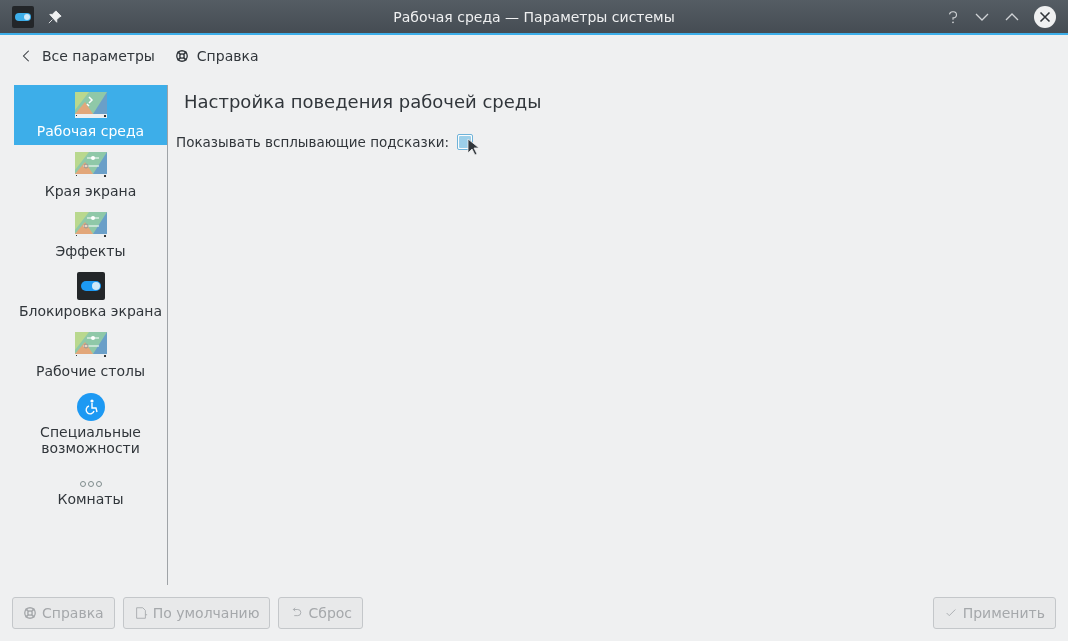 The width and height of the screenshot is (1068, 641). I want to click on sidebar-item: Эффекты, so click(90, 235).